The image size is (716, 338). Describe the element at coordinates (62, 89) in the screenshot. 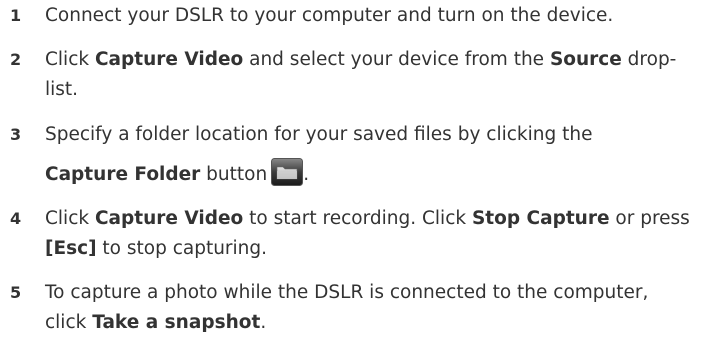

I see `step-2-line2: list.` at that location.